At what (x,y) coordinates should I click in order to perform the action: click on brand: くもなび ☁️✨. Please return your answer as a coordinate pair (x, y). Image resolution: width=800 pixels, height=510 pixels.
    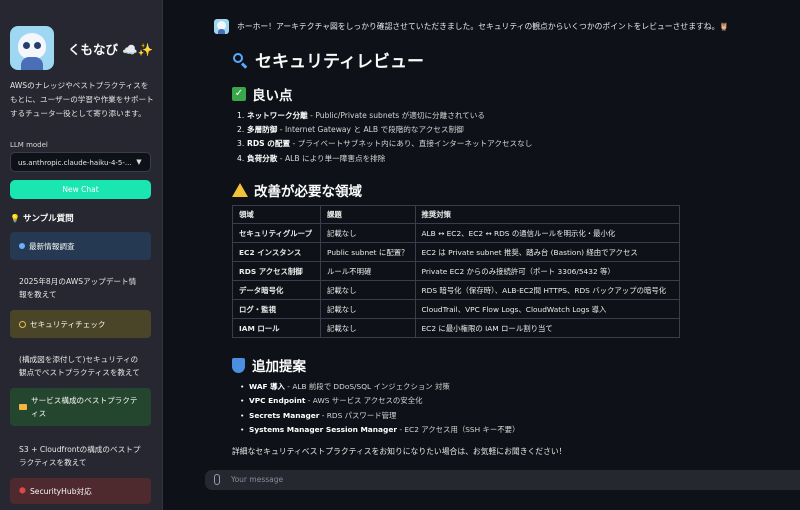
    Looking at the image, I should click on (81, 48).